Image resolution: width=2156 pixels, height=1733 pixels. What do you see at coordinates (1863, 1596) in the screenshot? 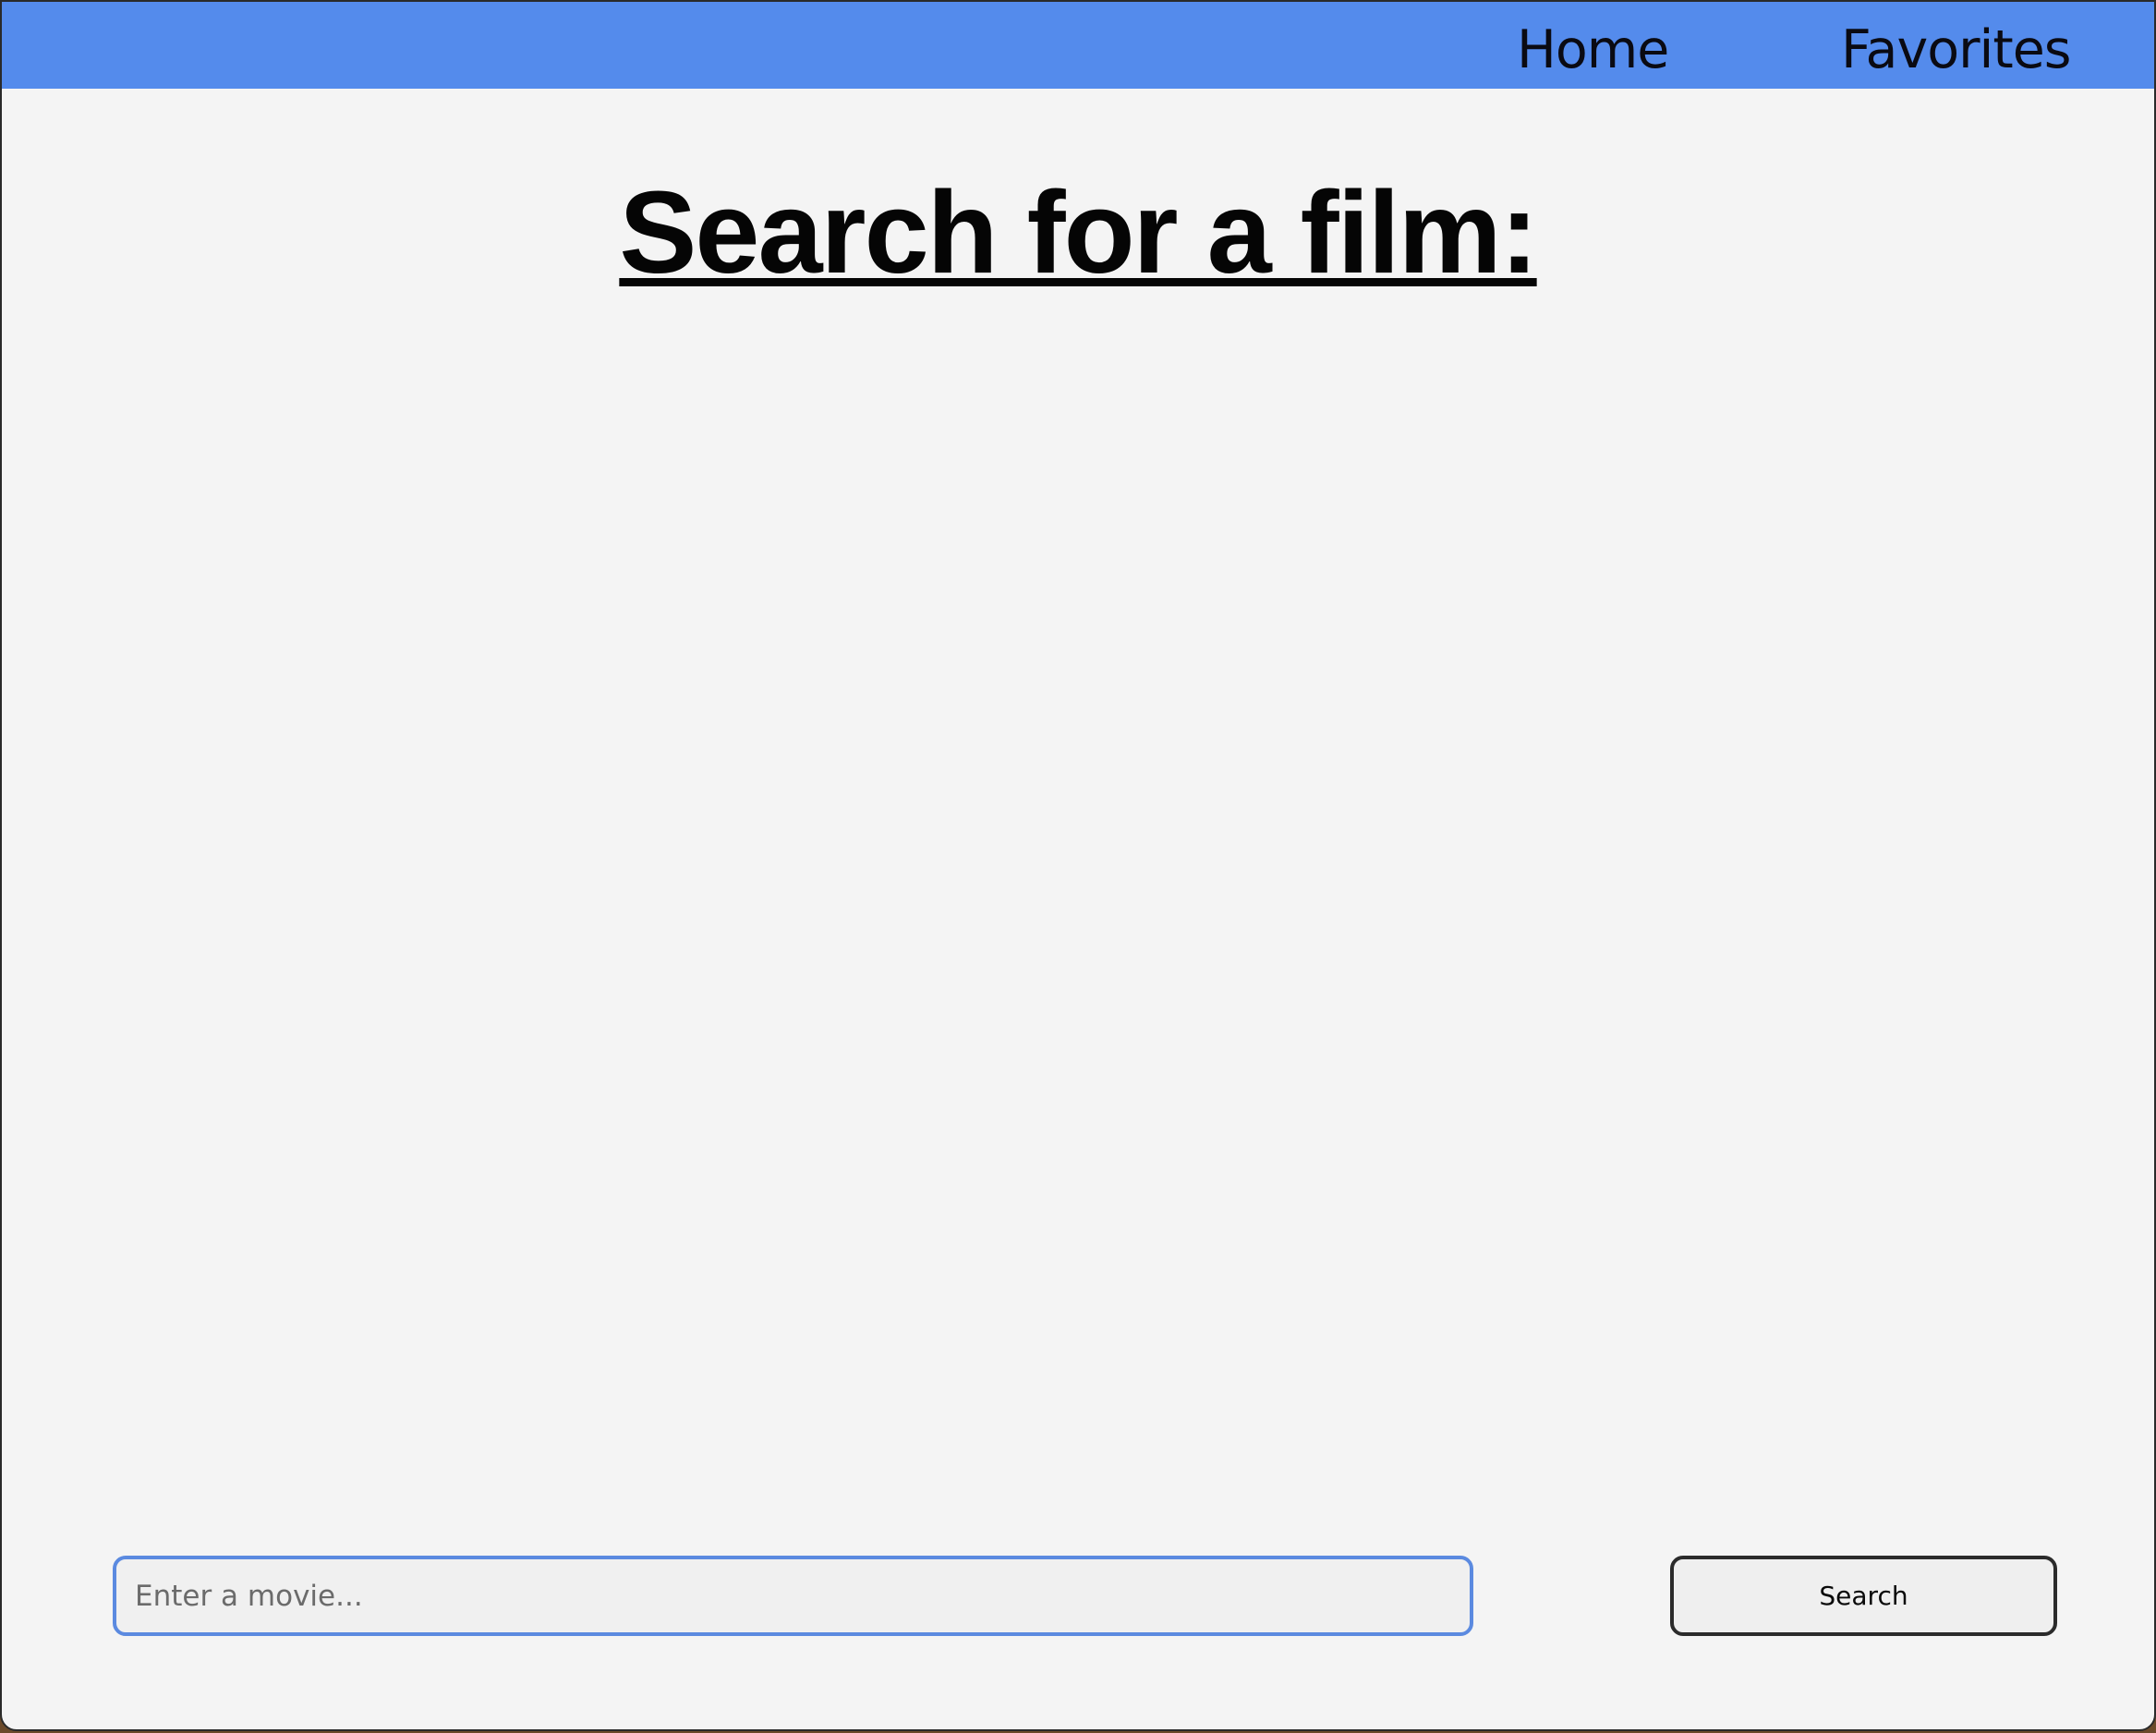
I see `search-button: Search` at bounding box center [1863, 1596].